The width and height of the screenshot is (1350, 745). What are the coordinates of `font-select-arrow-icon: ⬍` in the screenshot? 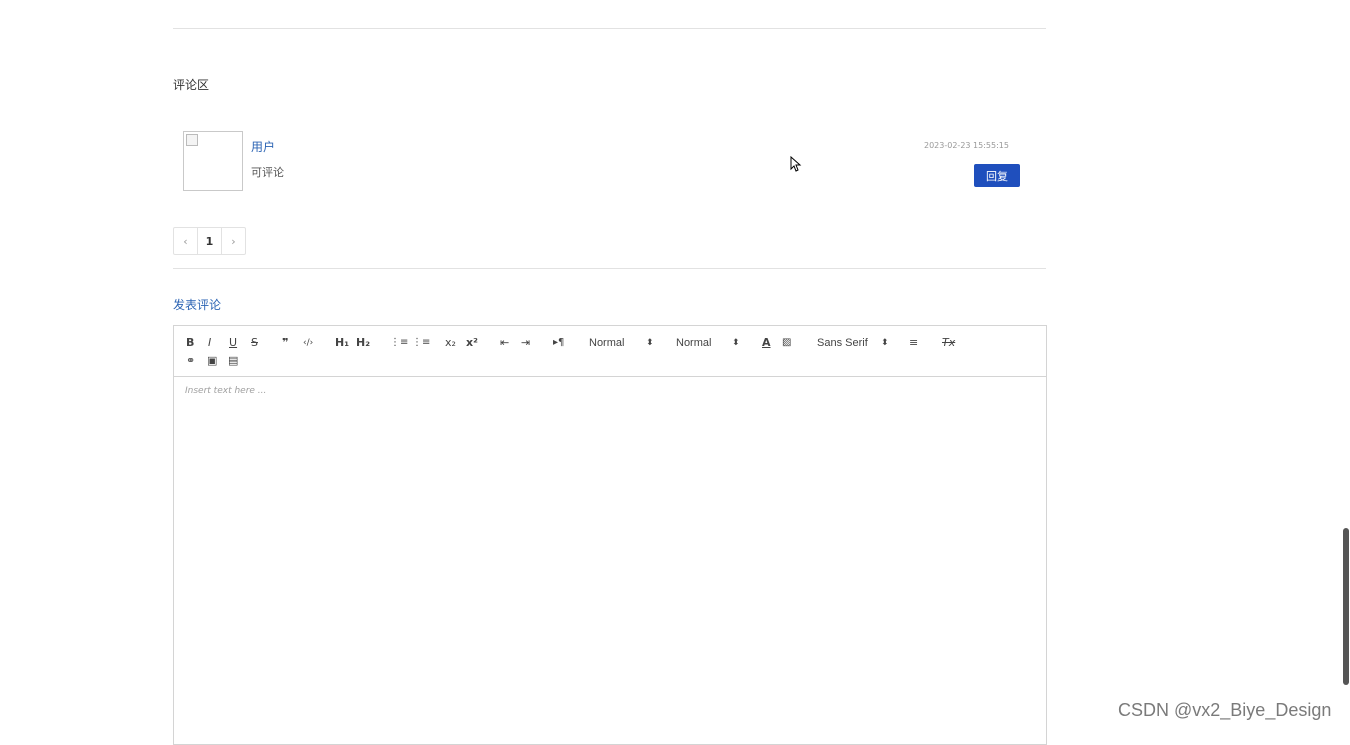 It's located at (885, 343).